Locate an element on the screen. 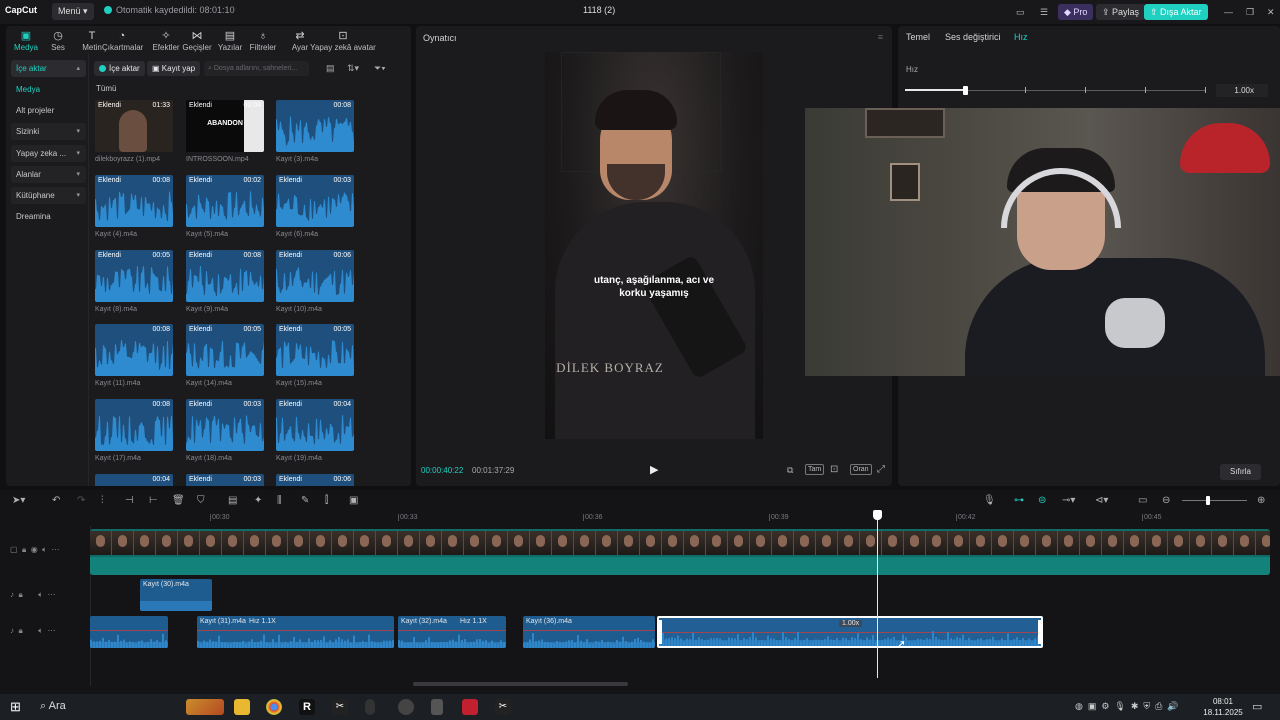 The image size is (1280, 720). audio-clip: Kayıt (30).m4a is located at coordinates (176, 595).